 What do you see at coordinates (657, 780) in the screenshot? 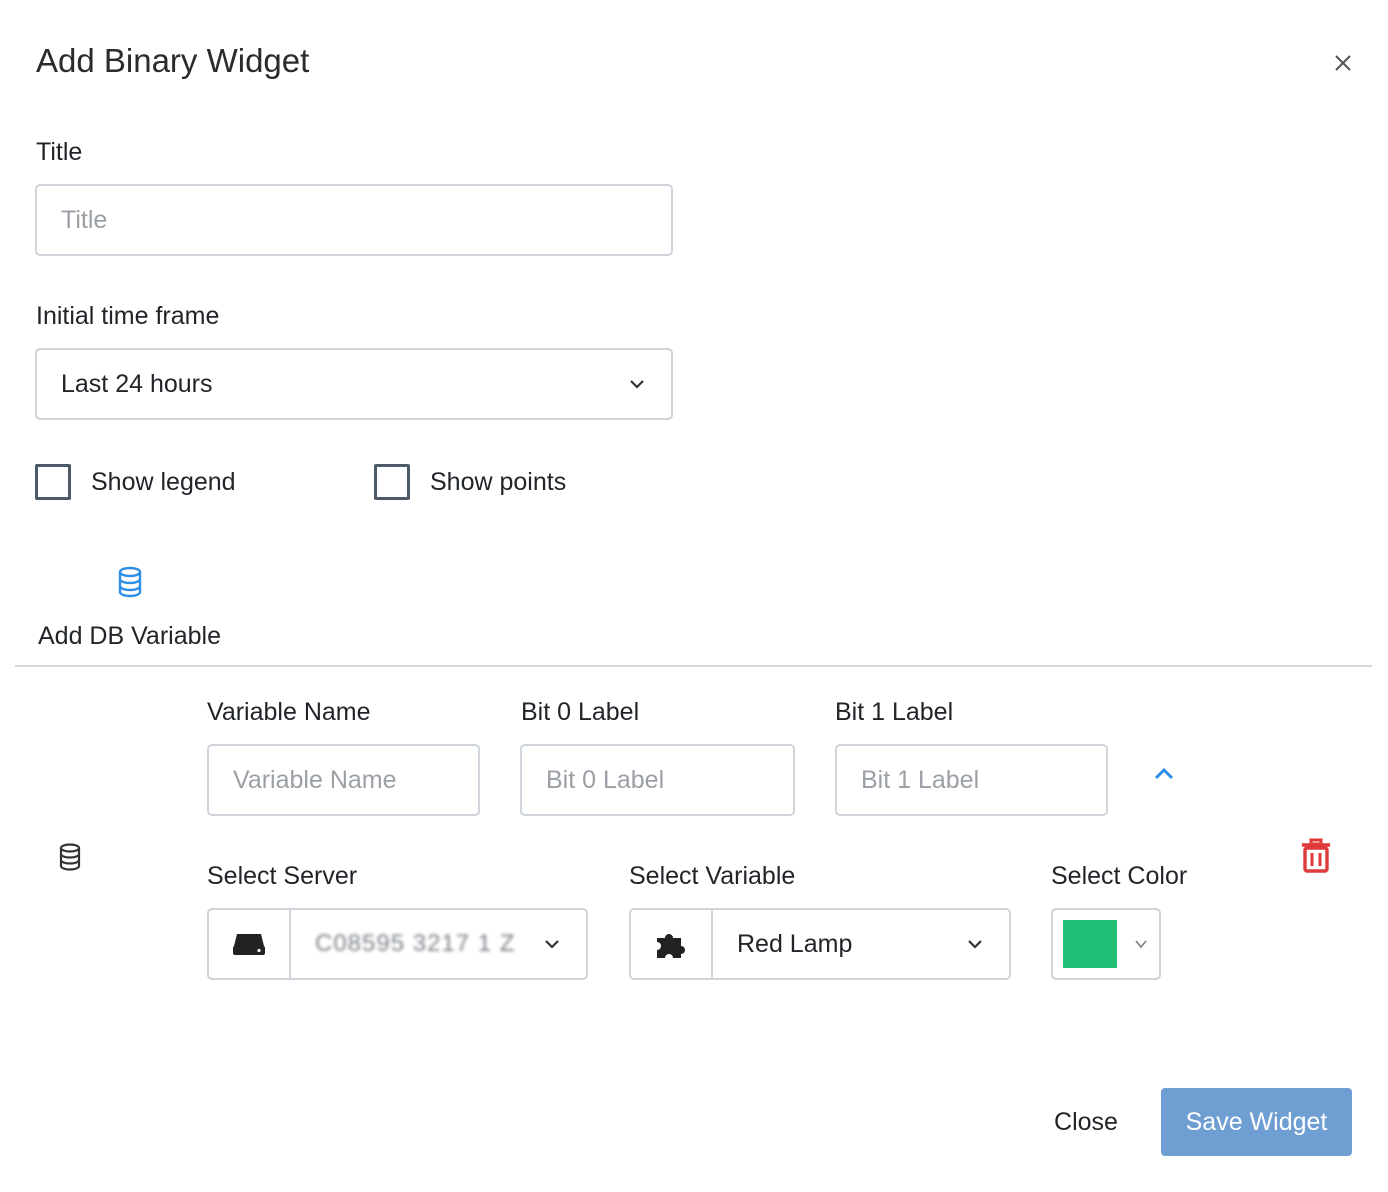
I see `bit0-label-input` at bounding box center [657, 780].